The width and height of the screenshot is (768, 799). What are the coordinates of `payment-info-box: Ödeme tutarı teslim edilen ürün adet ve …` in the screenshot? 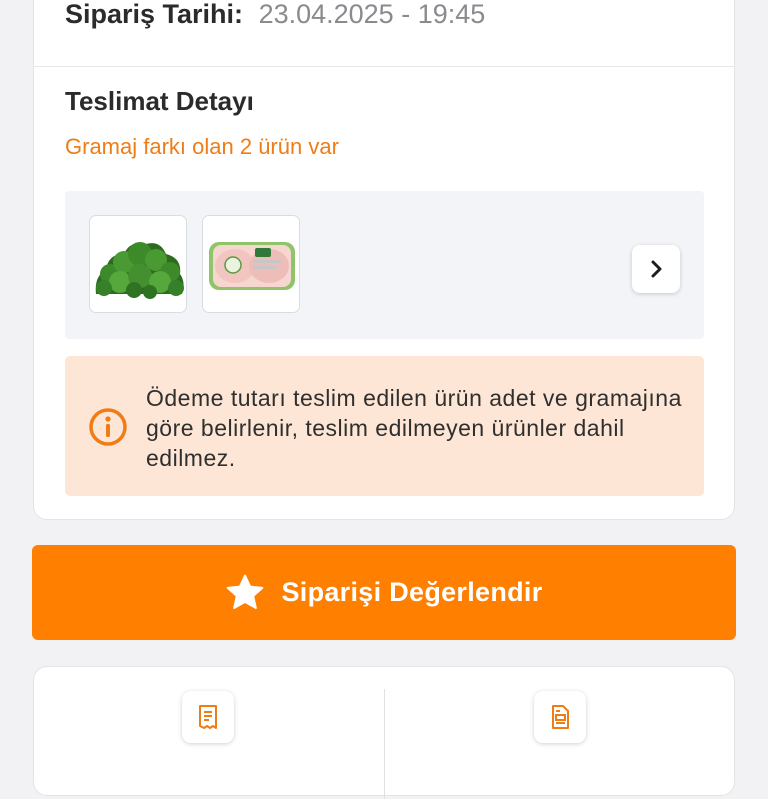 It's located at (384, 426).